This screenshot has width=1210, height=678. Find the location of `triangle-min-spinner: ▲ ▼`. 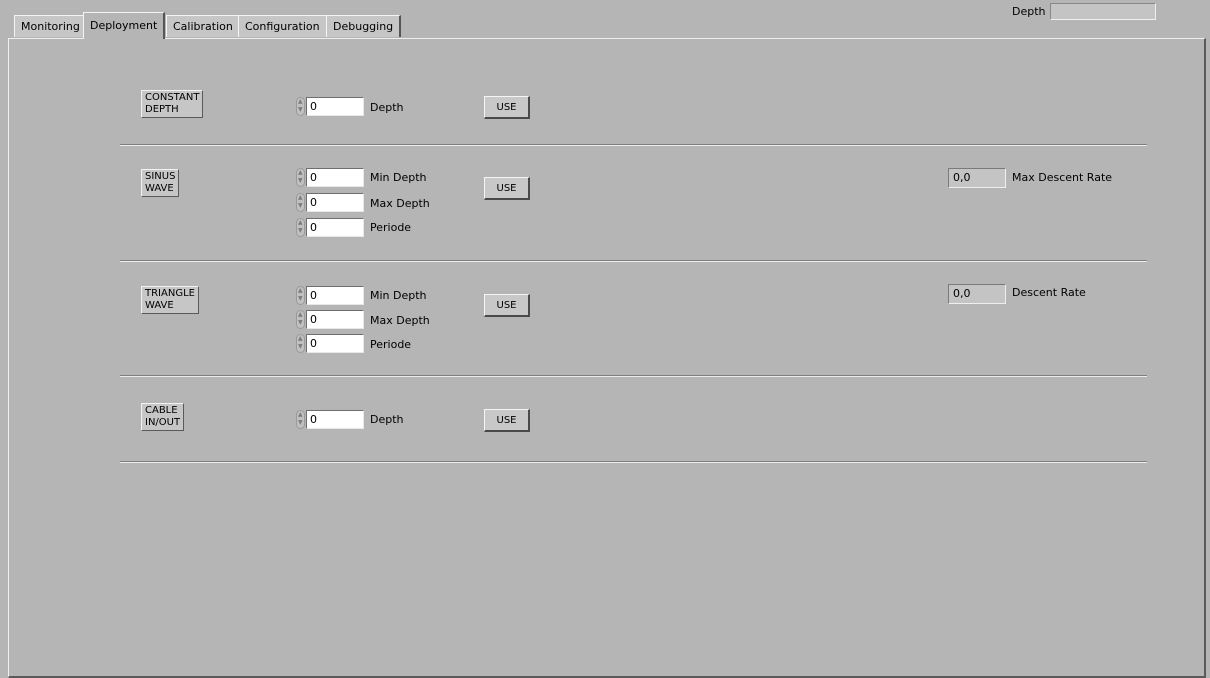

triangle-min-spinner: ▲ ▼ is located at coordinates (300, 295).